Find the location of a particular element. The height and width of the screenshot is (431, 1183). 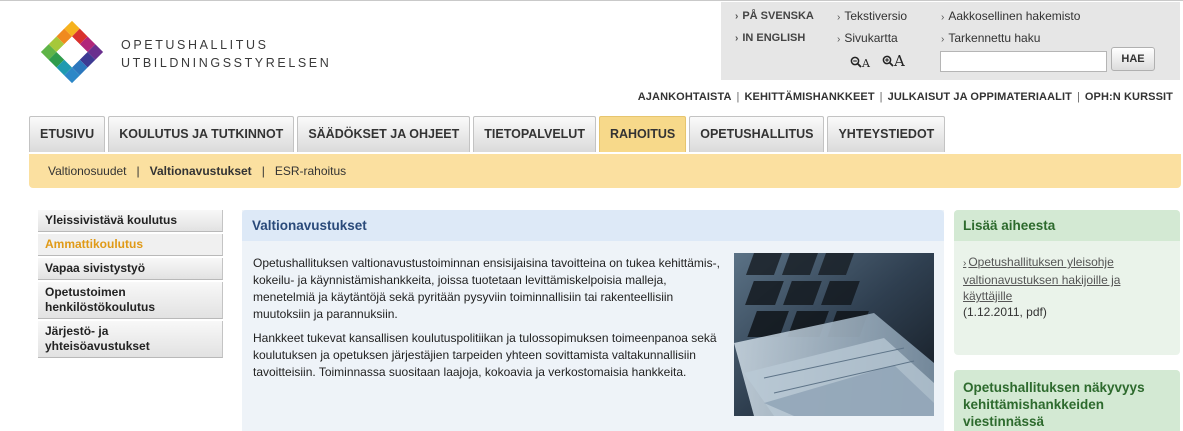

org-name-sv: UTBILDNINGSSTYRELSEN is located at coordinates (226, 63).